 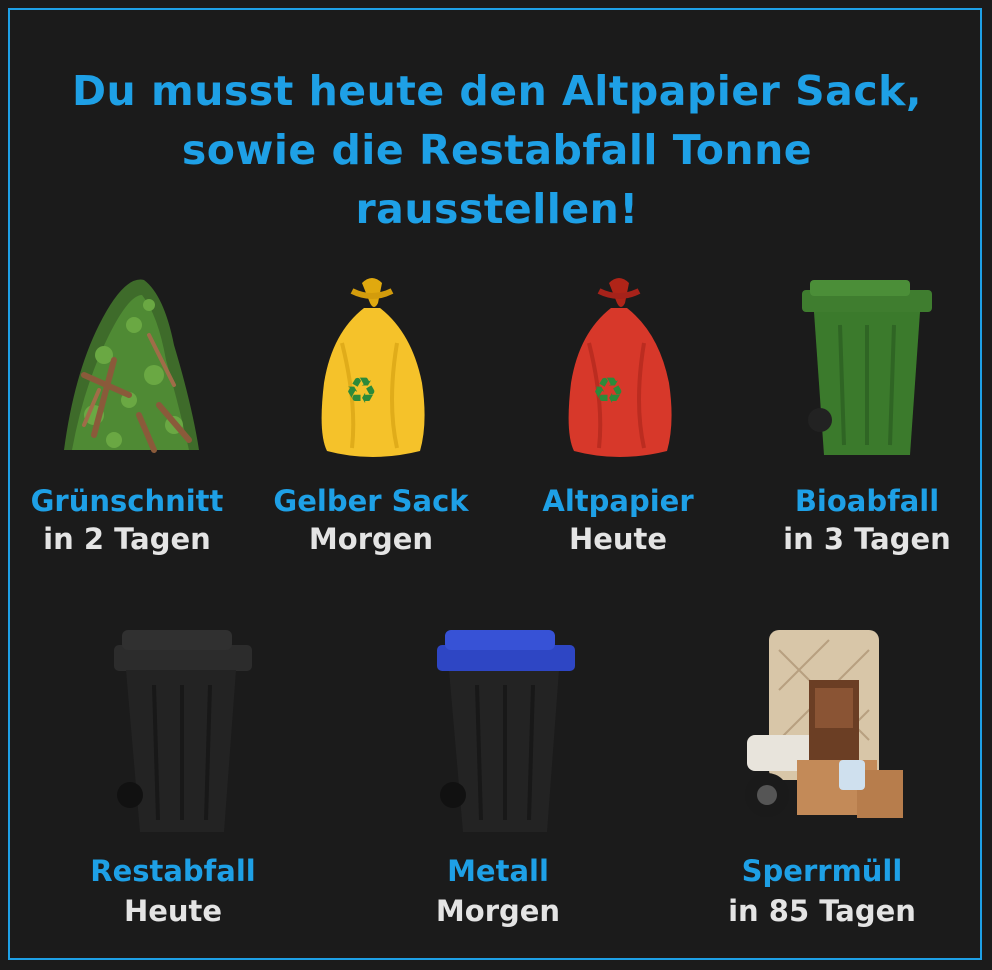 What do you see at coordinates (867, 539) in the screenshot?
I see `item-date: in 3 Tagen` at bounding box center [867, 539].